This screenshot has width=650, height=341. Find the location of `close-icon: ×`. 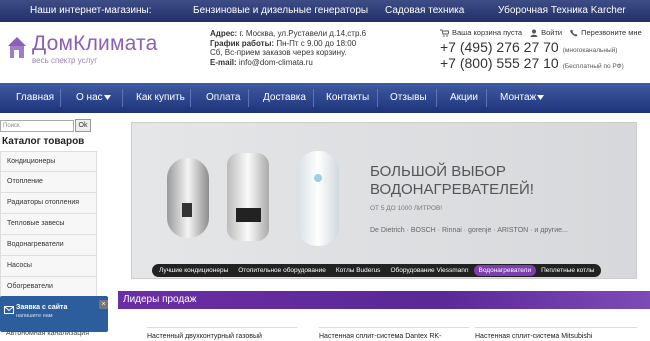

close-icon: × is located at coordinates (103, 304).